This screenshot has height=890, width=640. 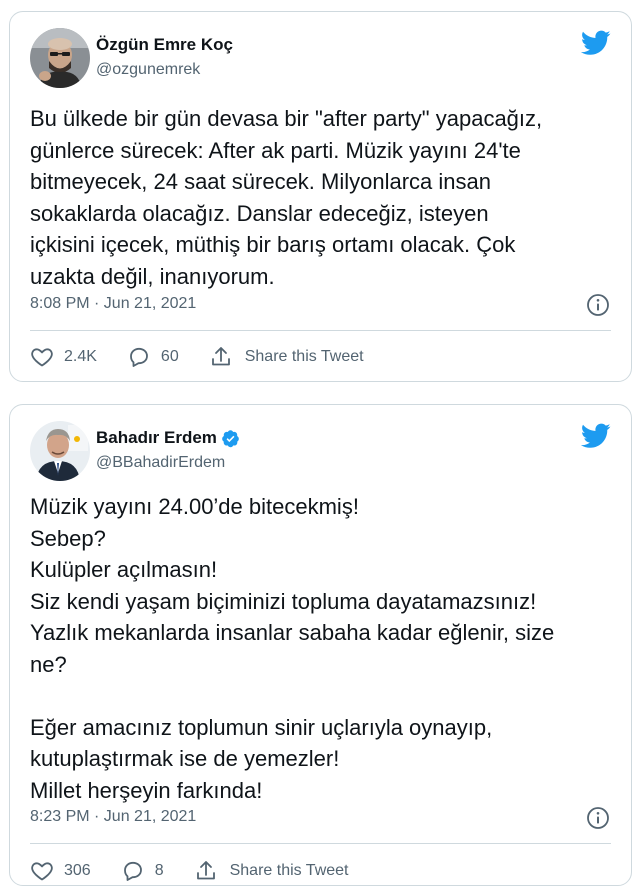 What do you see at coordinates (156, 438) in the screenshot?
I see `author-name: Bahadır Erdem` at bounding box center [156, 438].